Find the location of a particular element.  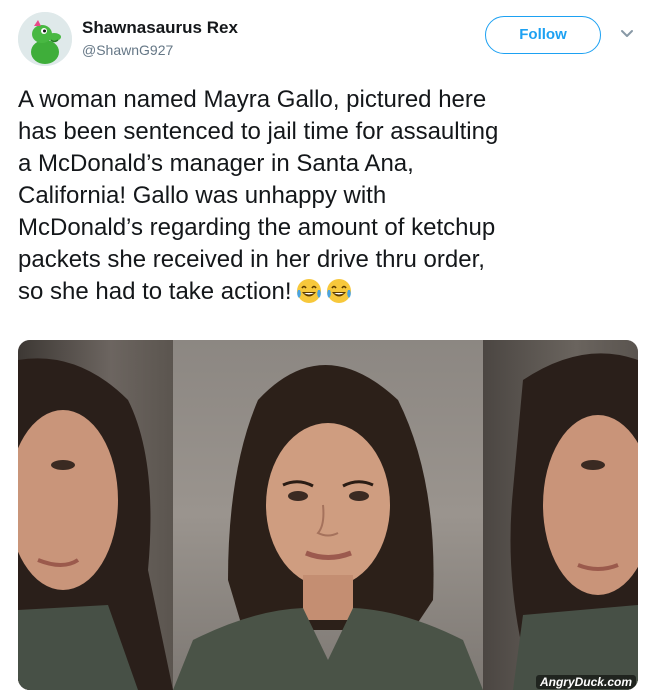

avatar is located at coordinates (45, 39).